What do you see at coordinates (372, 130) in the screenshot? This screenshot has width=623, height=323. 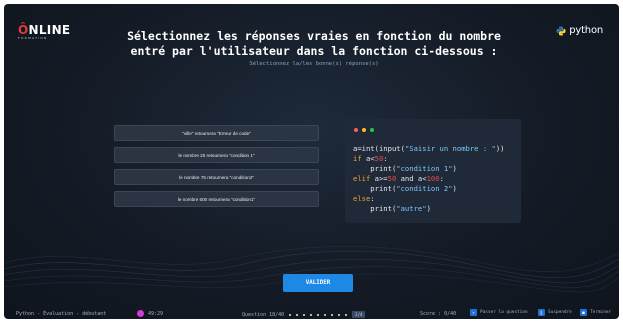 I see `green-dot-icon` at bounding box center [372, 130].